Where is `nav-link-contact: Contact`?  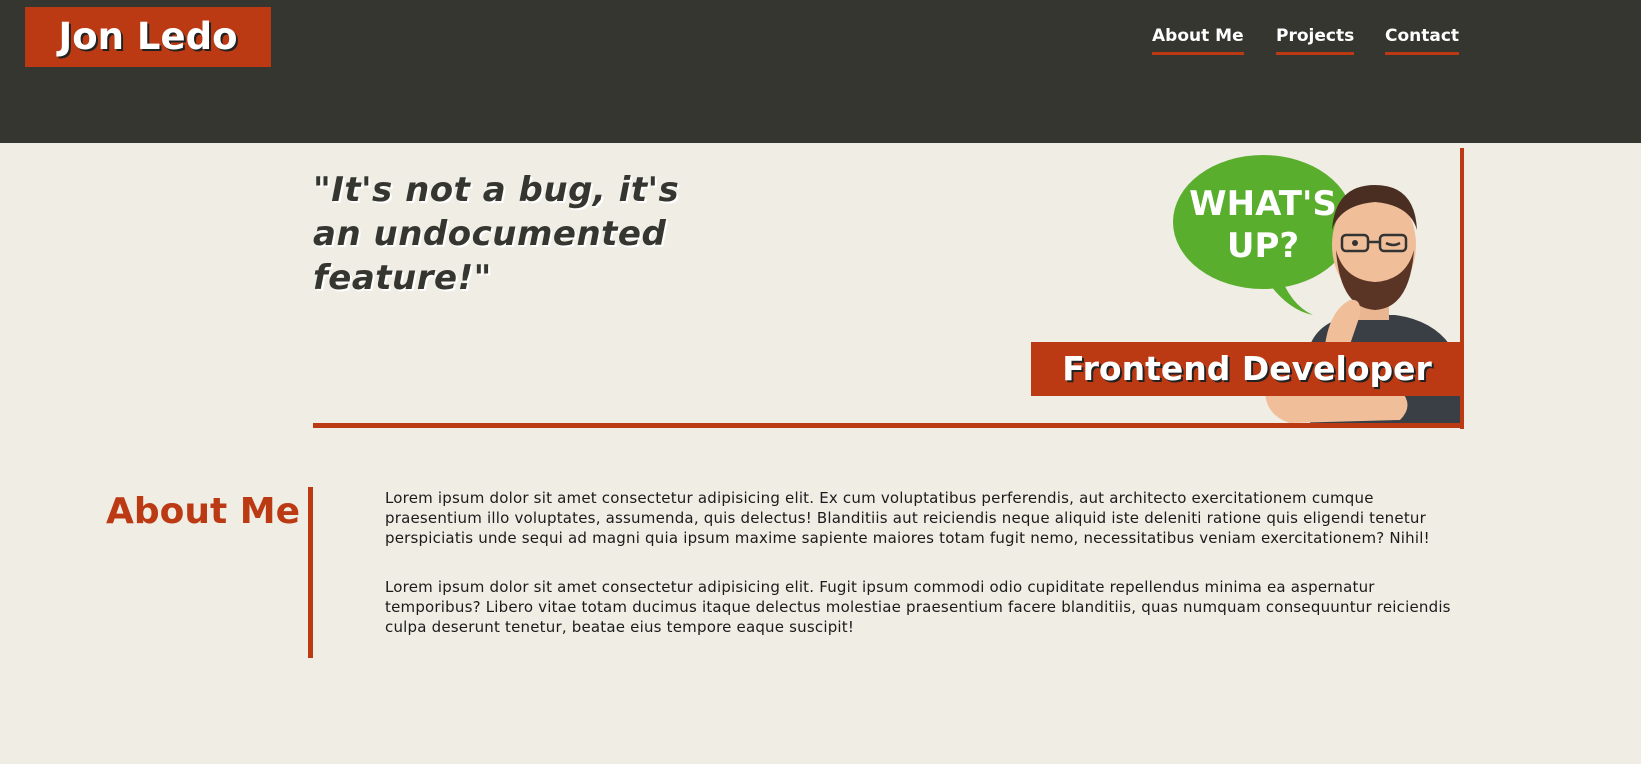
nav-link-contact: Contact is located at coordinates (1422, 39).